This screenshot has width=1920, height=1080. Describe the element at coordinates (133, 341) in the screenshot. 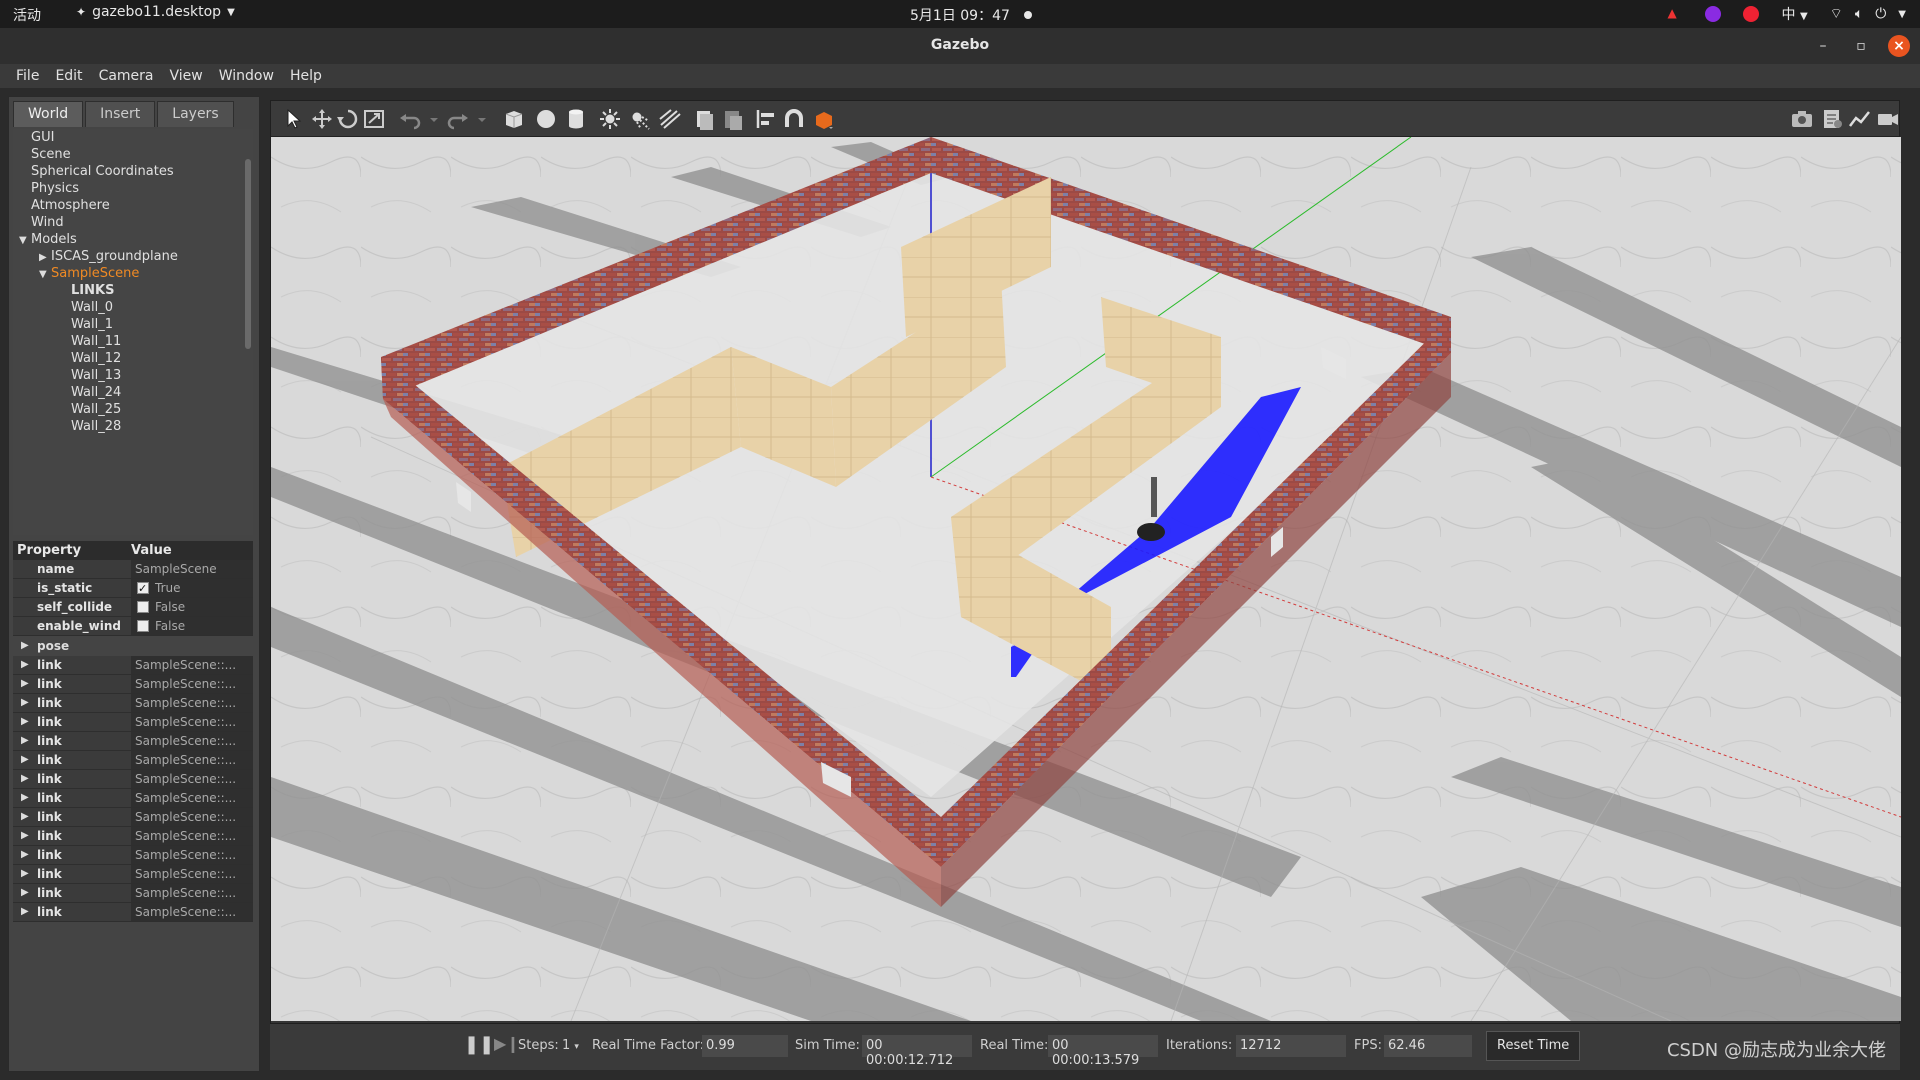

I see `tree-item: Wall_11` at that location.